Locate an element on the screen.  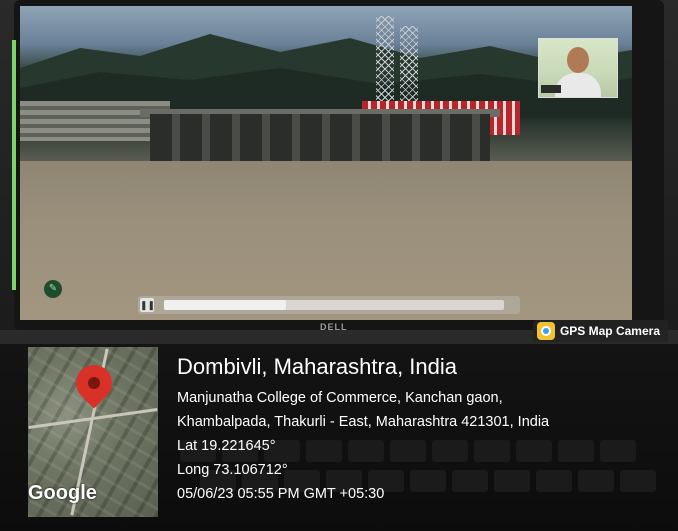
gps-map-camera-icon is located at coordinates (545, 331).